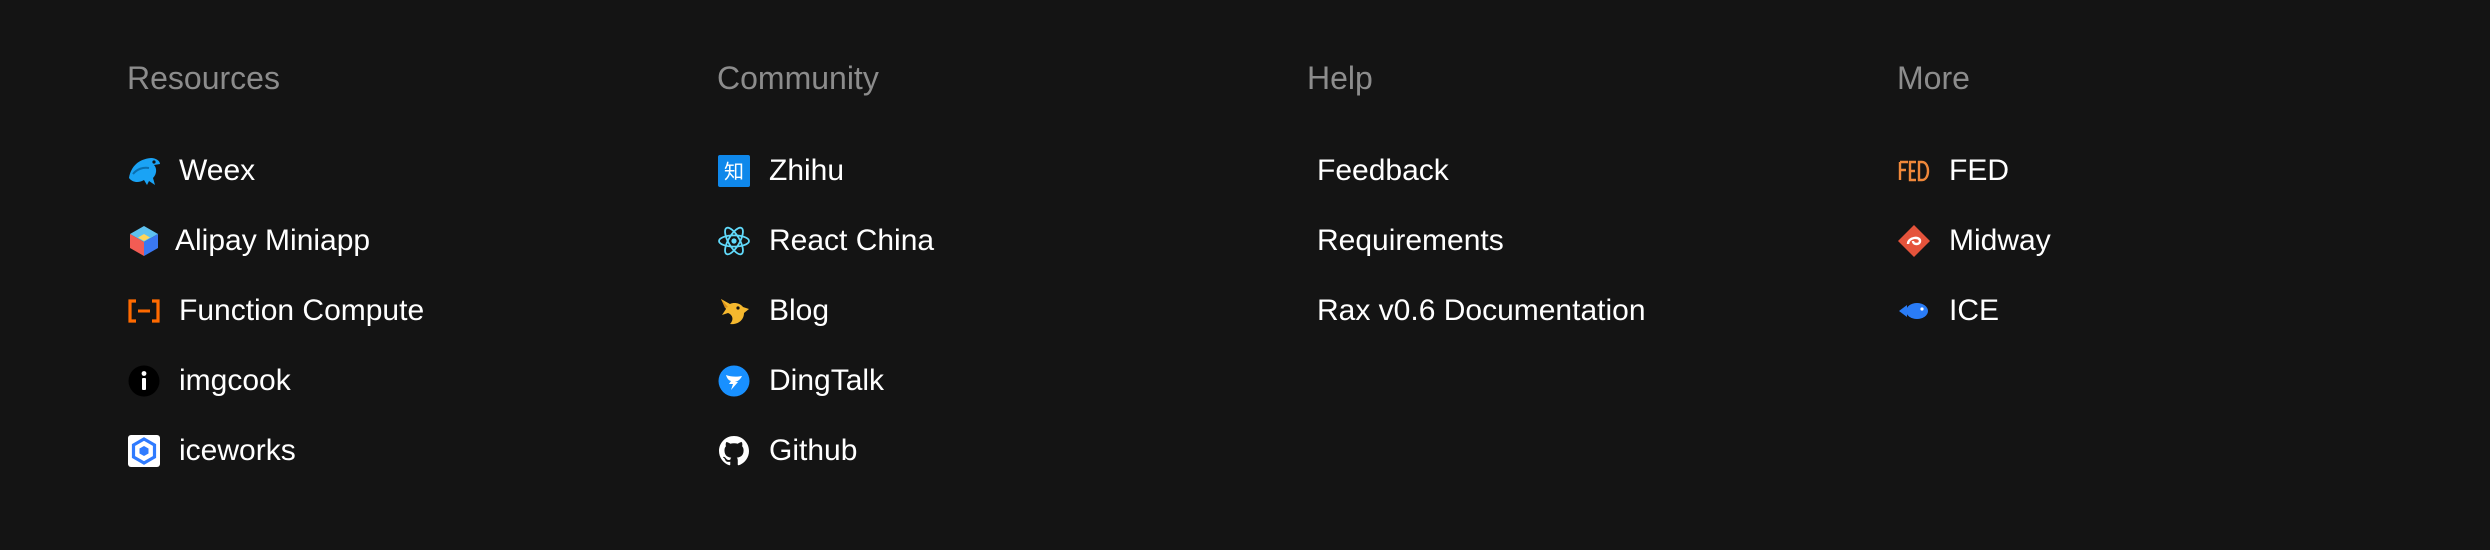 This screenshot has width=2490, height=550. I want to click on link-ice-label: ICE, so click(1974, 310).